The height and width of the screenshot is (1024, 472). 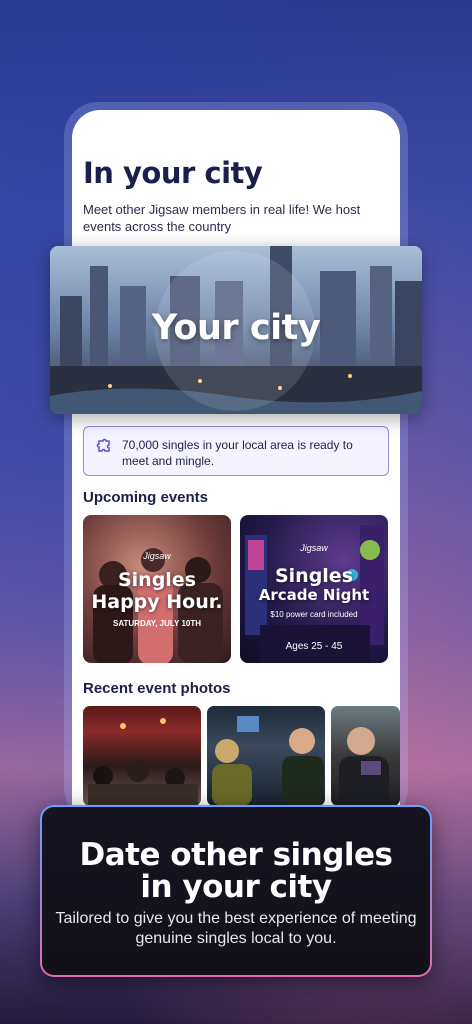 What do you see at coordinates (236, 855) in the screenshot?
I see `promo-headline-line1: Date other singles` at bounding box center [236, 855].